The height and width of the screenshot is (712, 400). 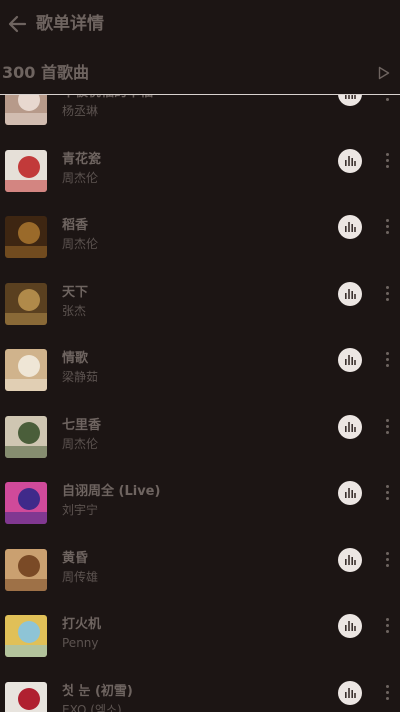 I want to click on song-row: 稻香 周杰伦, so click(x=200, y=248).